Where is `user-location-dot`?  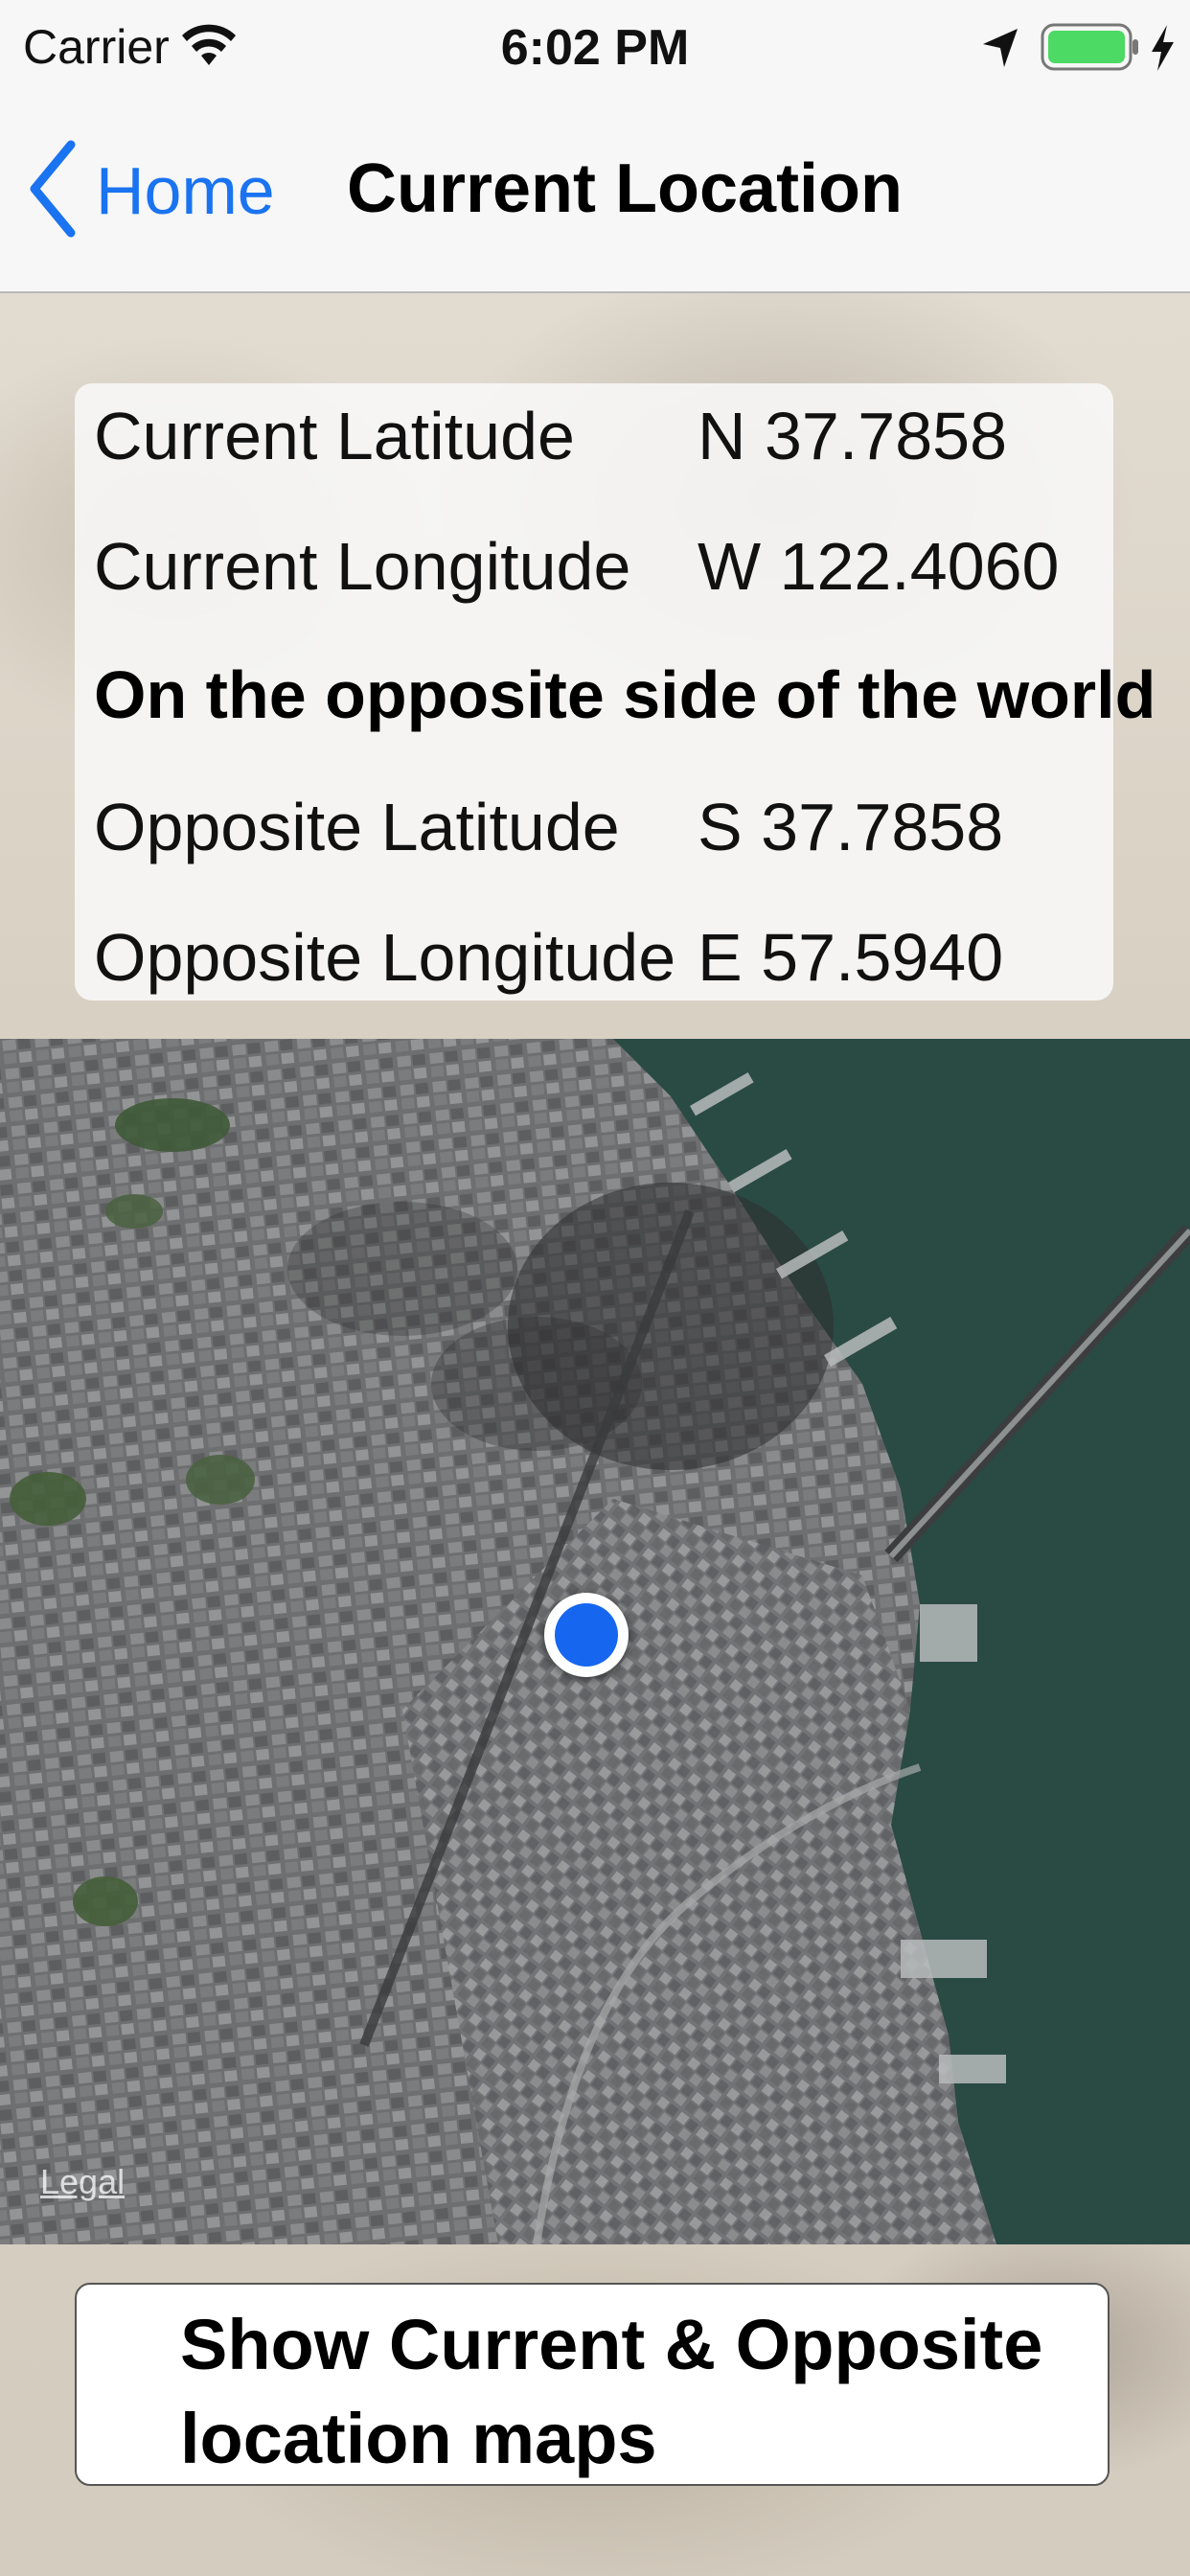 user-location-dot is located at coordinates (587, 1635).